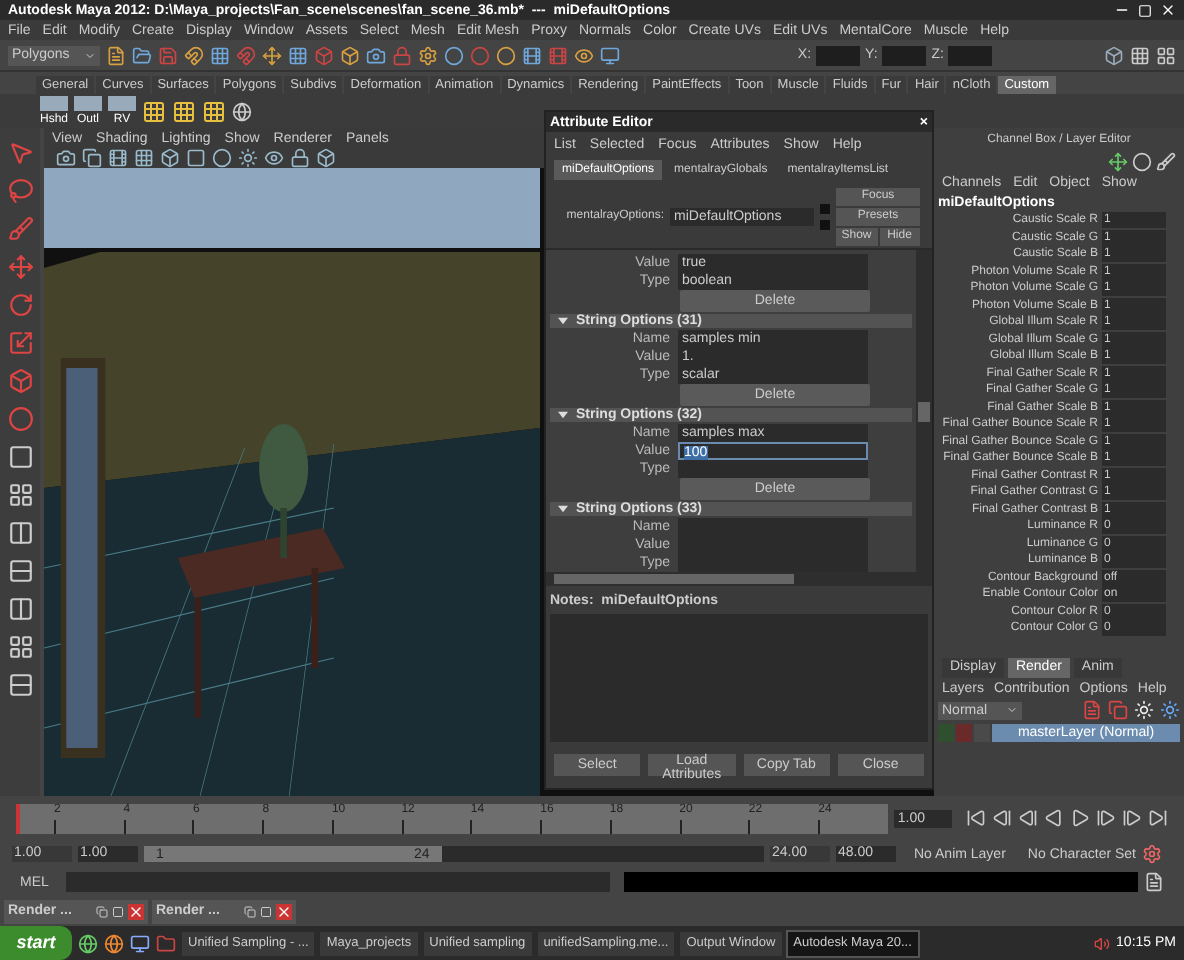 This screenshot has width=1184, height=960. What do you see at coordinates (1092, 710) in the screenshot?
I see `document-icon` at bounding box center [1092, 710].